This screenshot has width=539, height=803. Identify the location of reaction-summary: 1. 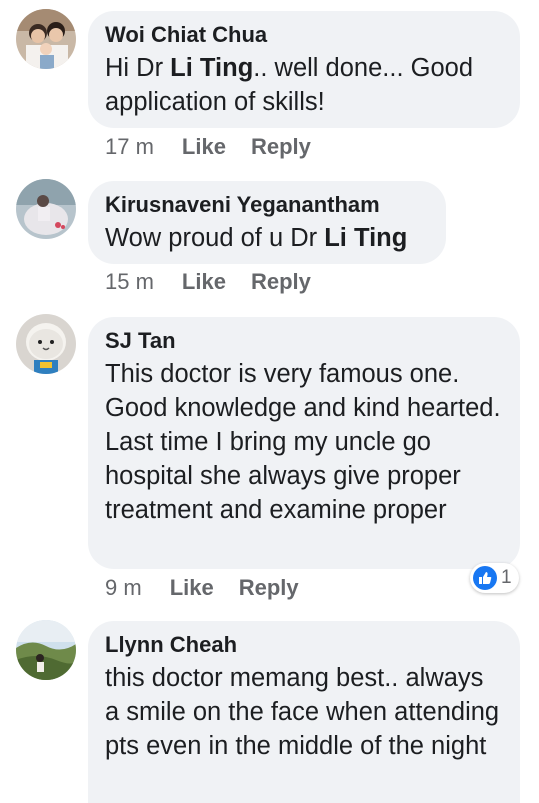
(494, 578).